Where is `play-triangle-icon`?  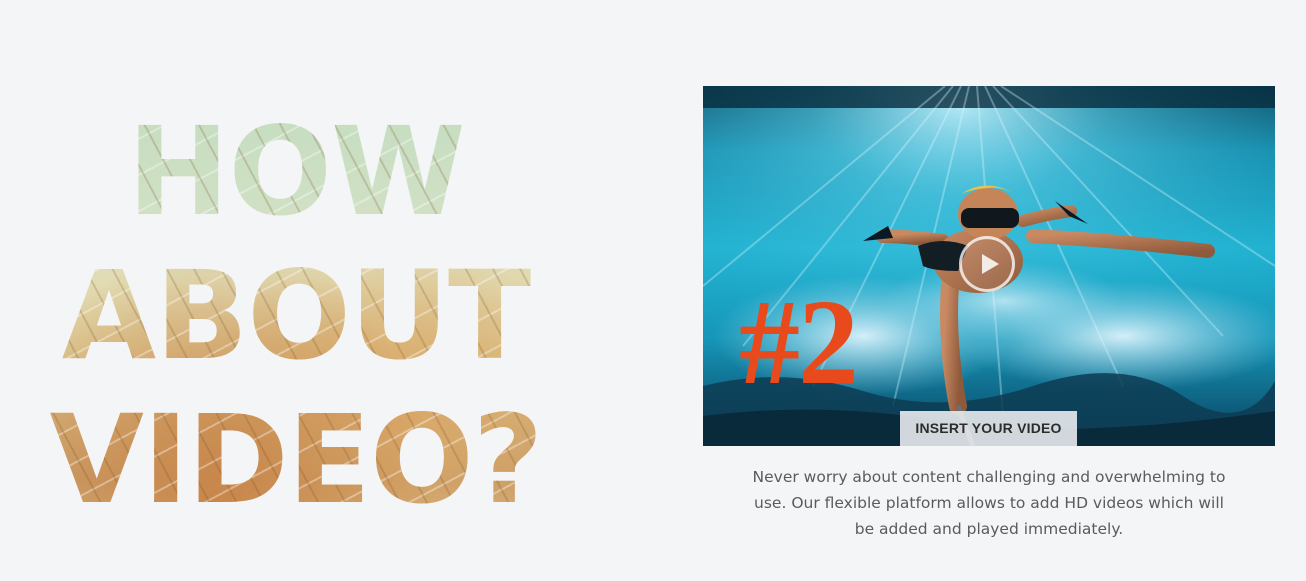
play-triangle-icon is located at coordinates (990, 264).